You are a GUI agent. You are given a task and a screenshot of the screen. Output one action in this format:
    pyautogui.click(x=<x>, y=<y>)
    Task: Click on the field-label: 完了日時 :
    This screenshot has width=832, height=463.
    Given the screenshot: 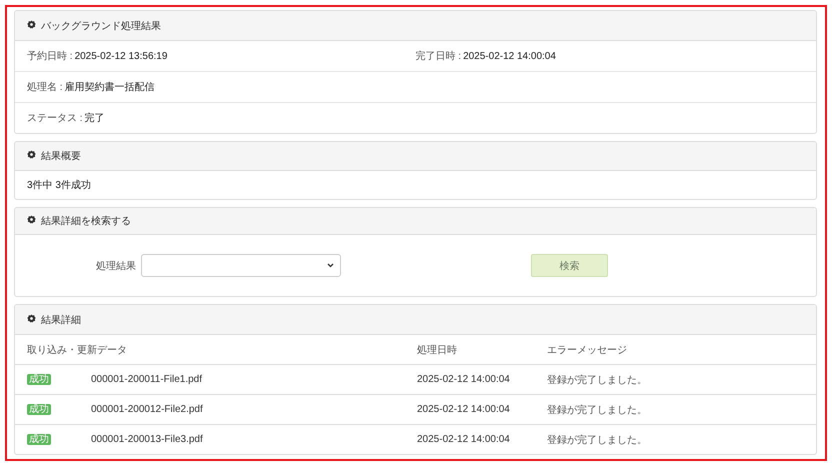 What is the action you would take?
    pyautogui.click(x=439, y=56)
    